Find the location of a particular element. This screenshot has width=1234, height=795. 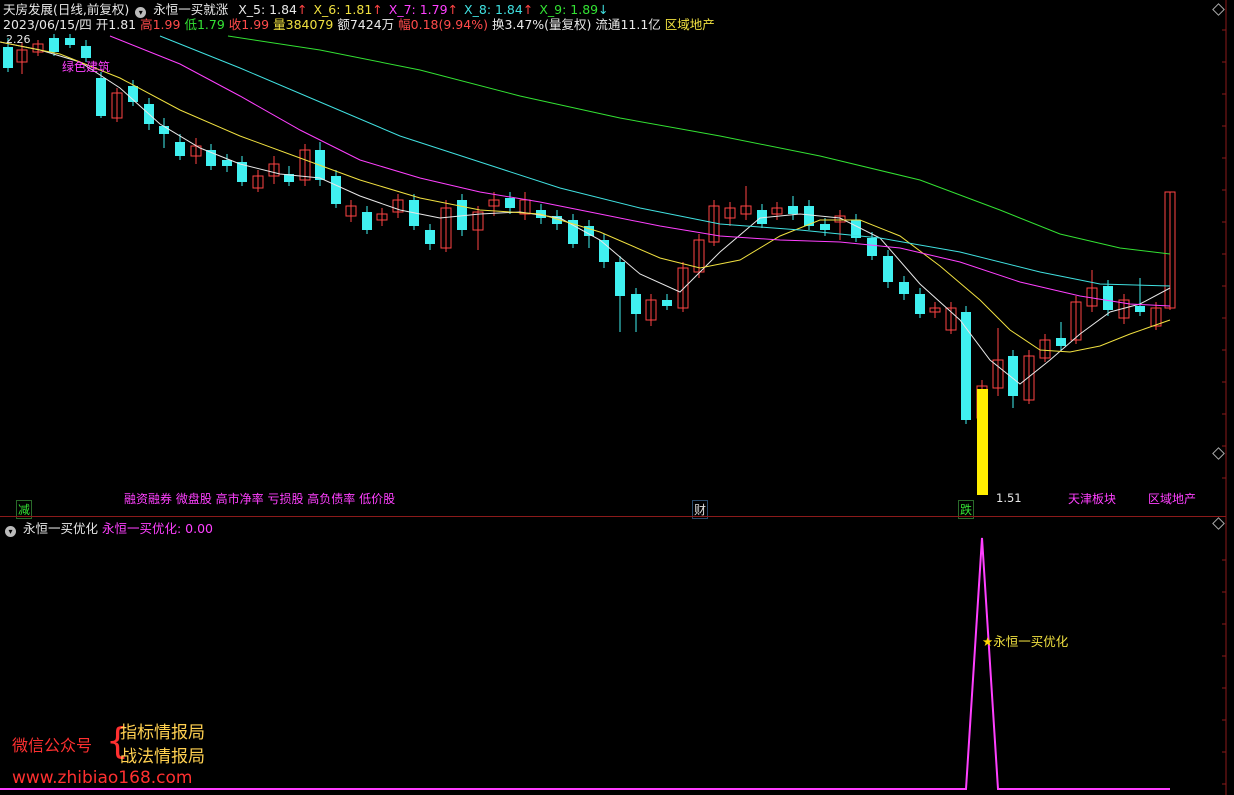

watermark-line2: 战法情报局 is located at coordinates (162, 757).